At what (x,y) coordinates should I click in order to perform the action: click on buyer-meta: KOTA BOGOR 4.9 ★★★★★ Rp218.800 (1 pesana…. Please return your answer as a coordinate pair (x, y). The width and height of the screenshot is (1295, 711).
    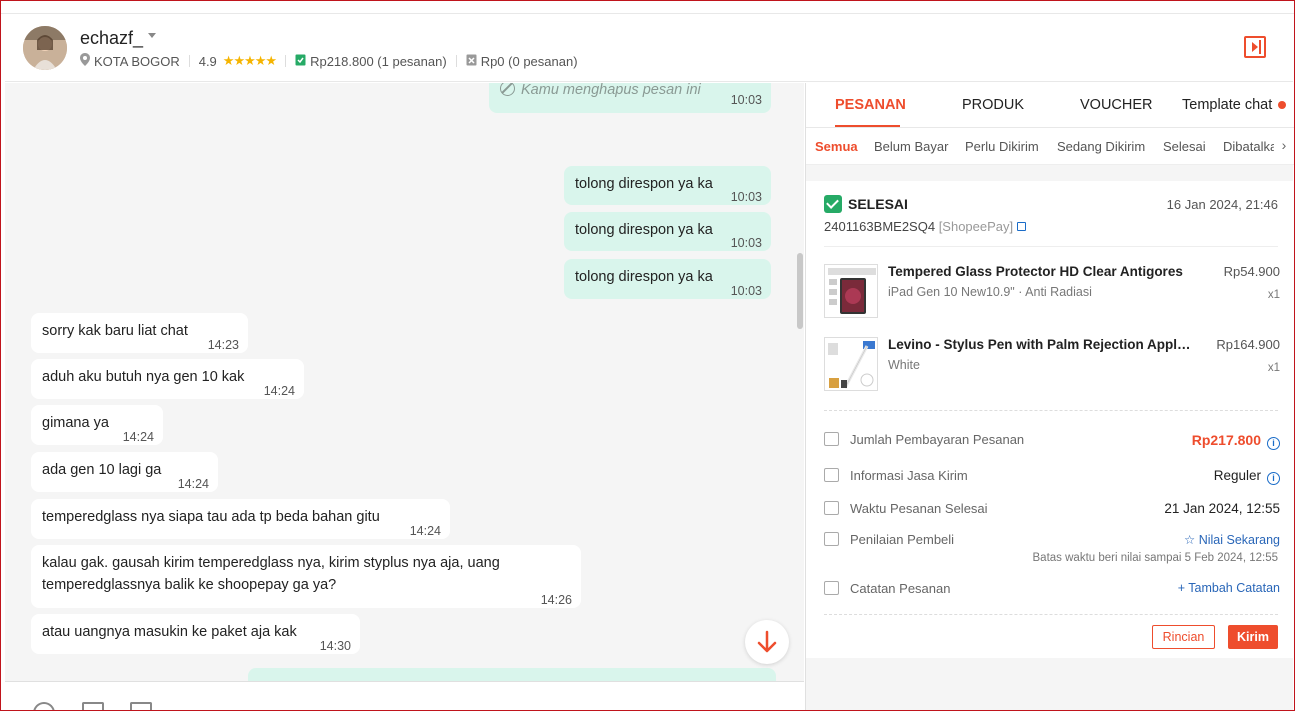
    Looking at the image, I should click on (329, 61).